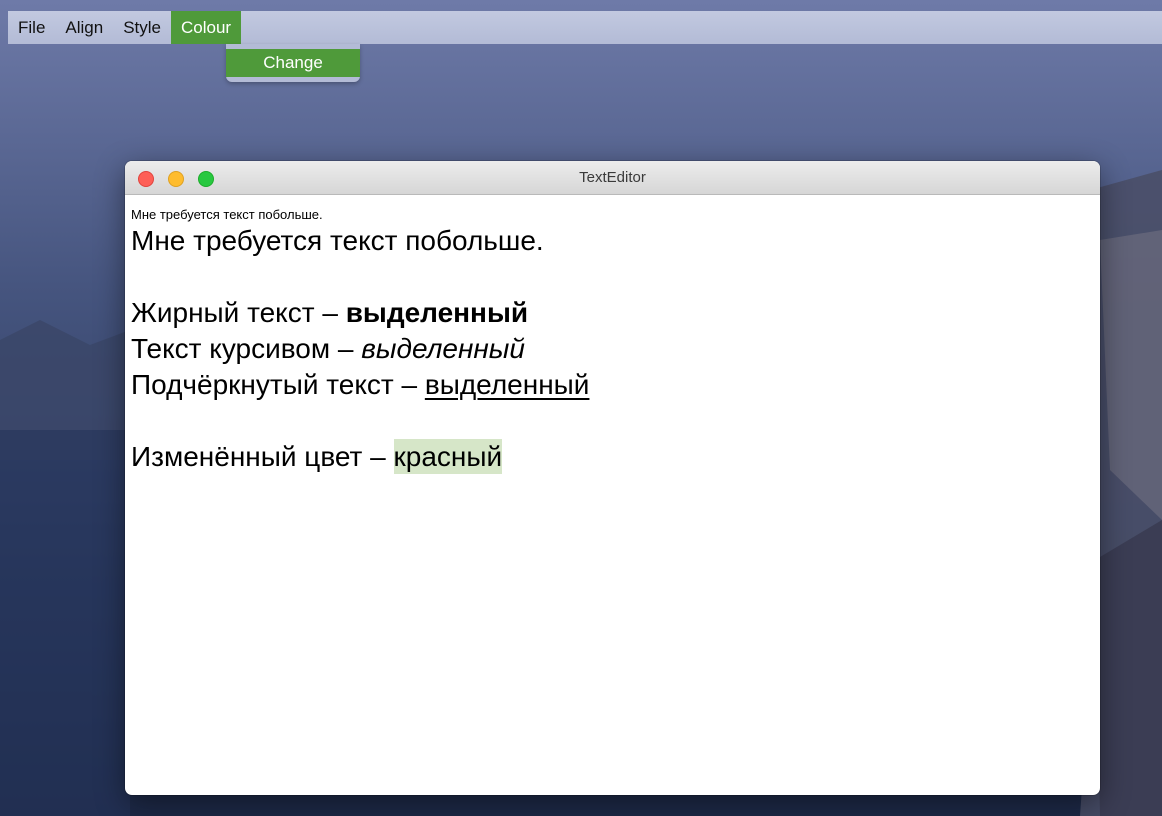 The image size is (1162, 816). I want to click on bold-word: выделенный, so click(437, 312).